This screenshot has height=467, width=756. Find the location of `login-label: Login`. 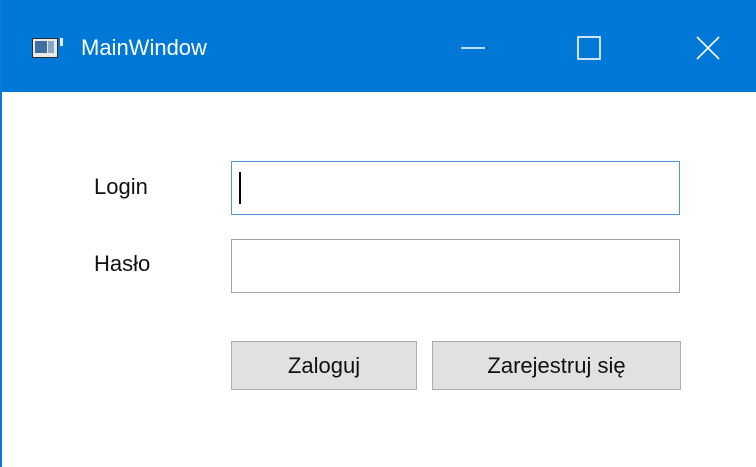

login-label: Login is located at coordinates (121, 186).